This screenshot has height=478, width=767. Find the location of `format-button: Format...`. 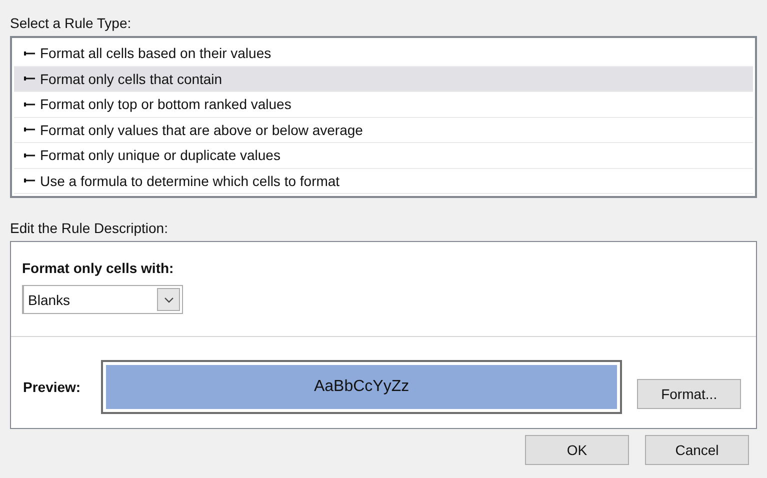

format-button: Format... is located at coordinates (689, 393).